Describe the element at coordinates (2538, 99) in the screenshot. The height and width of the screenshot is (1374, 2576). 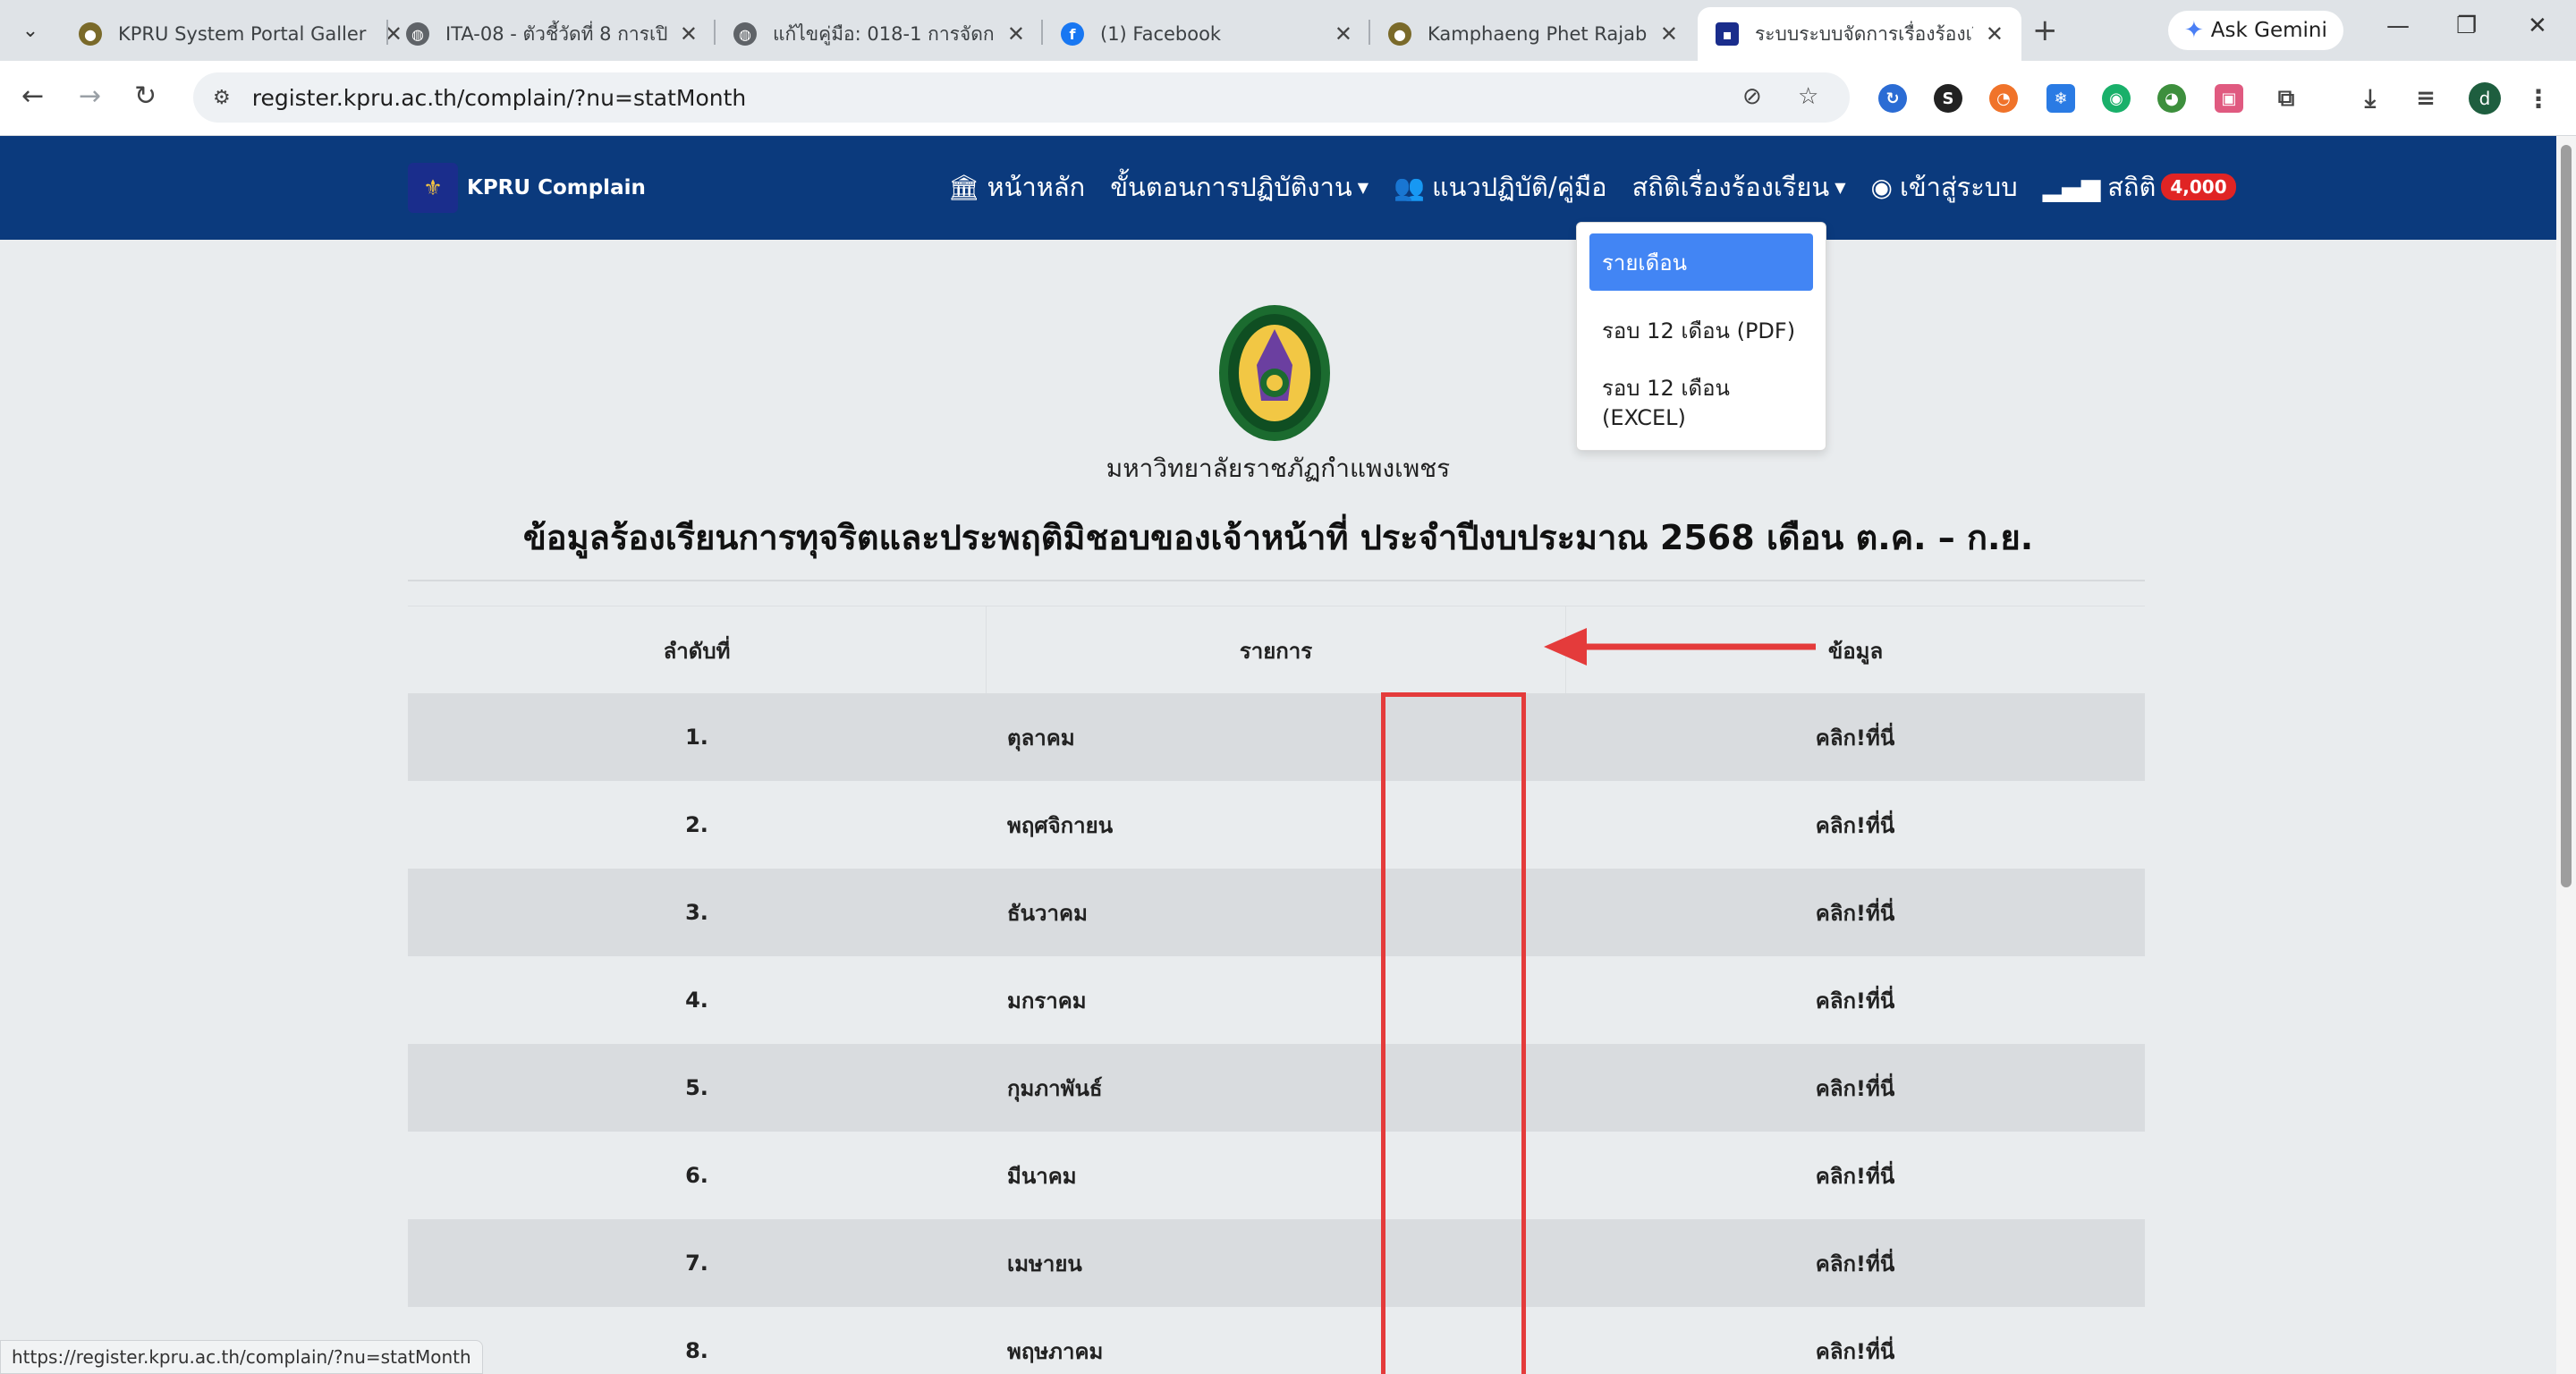
I see `kebab-menu-icon: ⋮` at that location.